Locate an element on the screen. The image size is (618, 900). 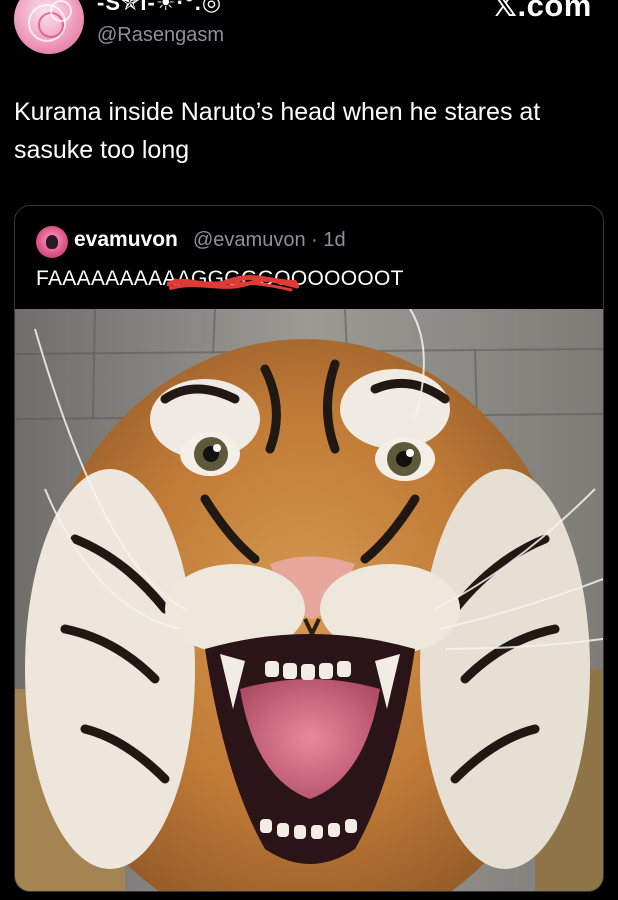
author-avatar is located at coordinates (49, 27).